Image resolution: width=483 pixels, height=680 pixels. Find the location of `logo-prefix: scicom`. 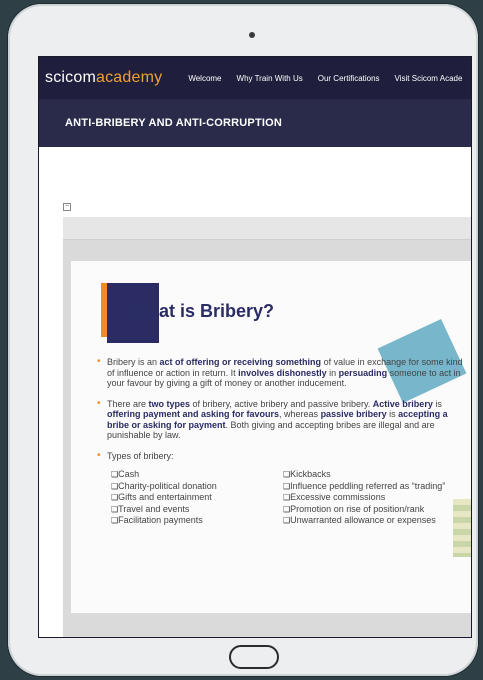

logo-prefix: scicom is located at coordinates (70, 77).